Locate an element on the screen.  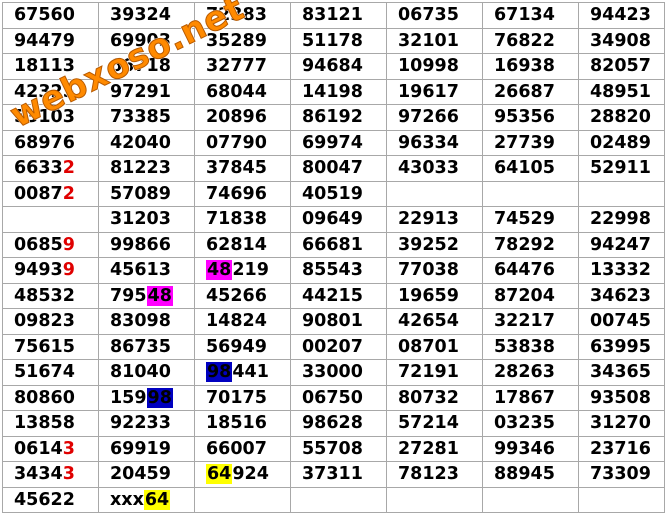
number-digits: 441 is located at coordinates (250, 372).